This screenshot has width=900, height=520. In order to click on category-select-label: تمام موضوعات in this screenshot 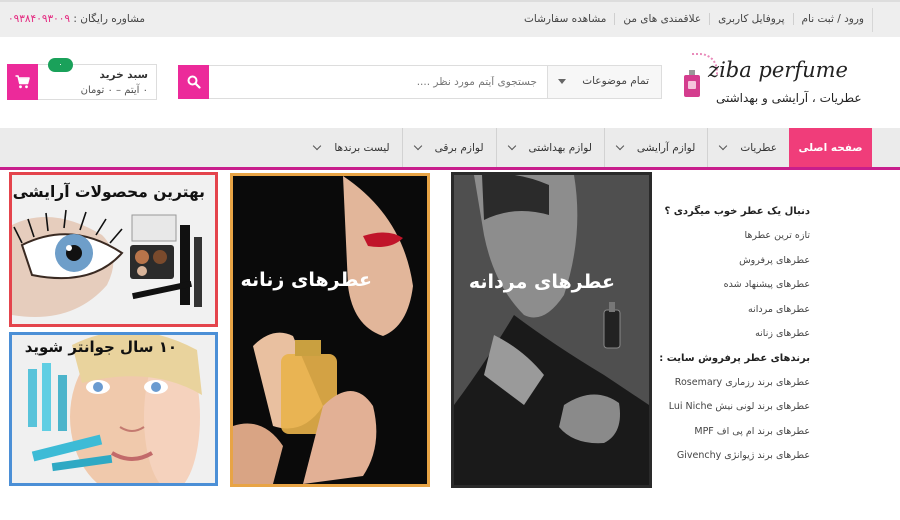, I will do `click(615, 81)`.